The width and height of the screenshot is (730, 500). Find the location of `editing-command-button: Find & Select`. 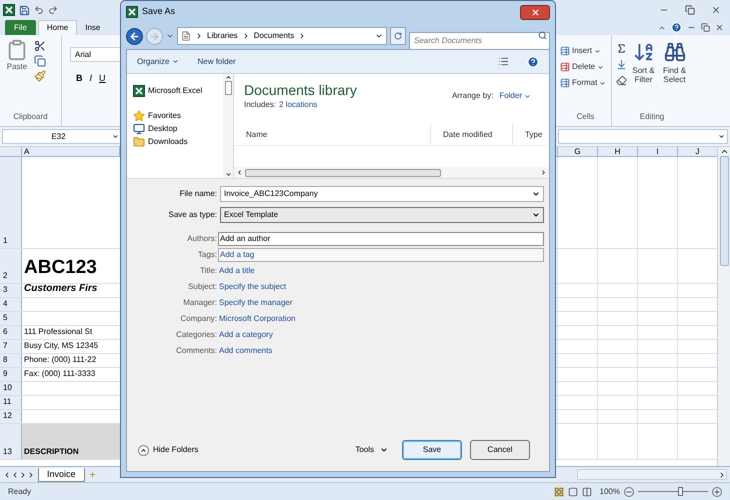

editing-command-button: Find & Select is located at coordinates (674, 76).